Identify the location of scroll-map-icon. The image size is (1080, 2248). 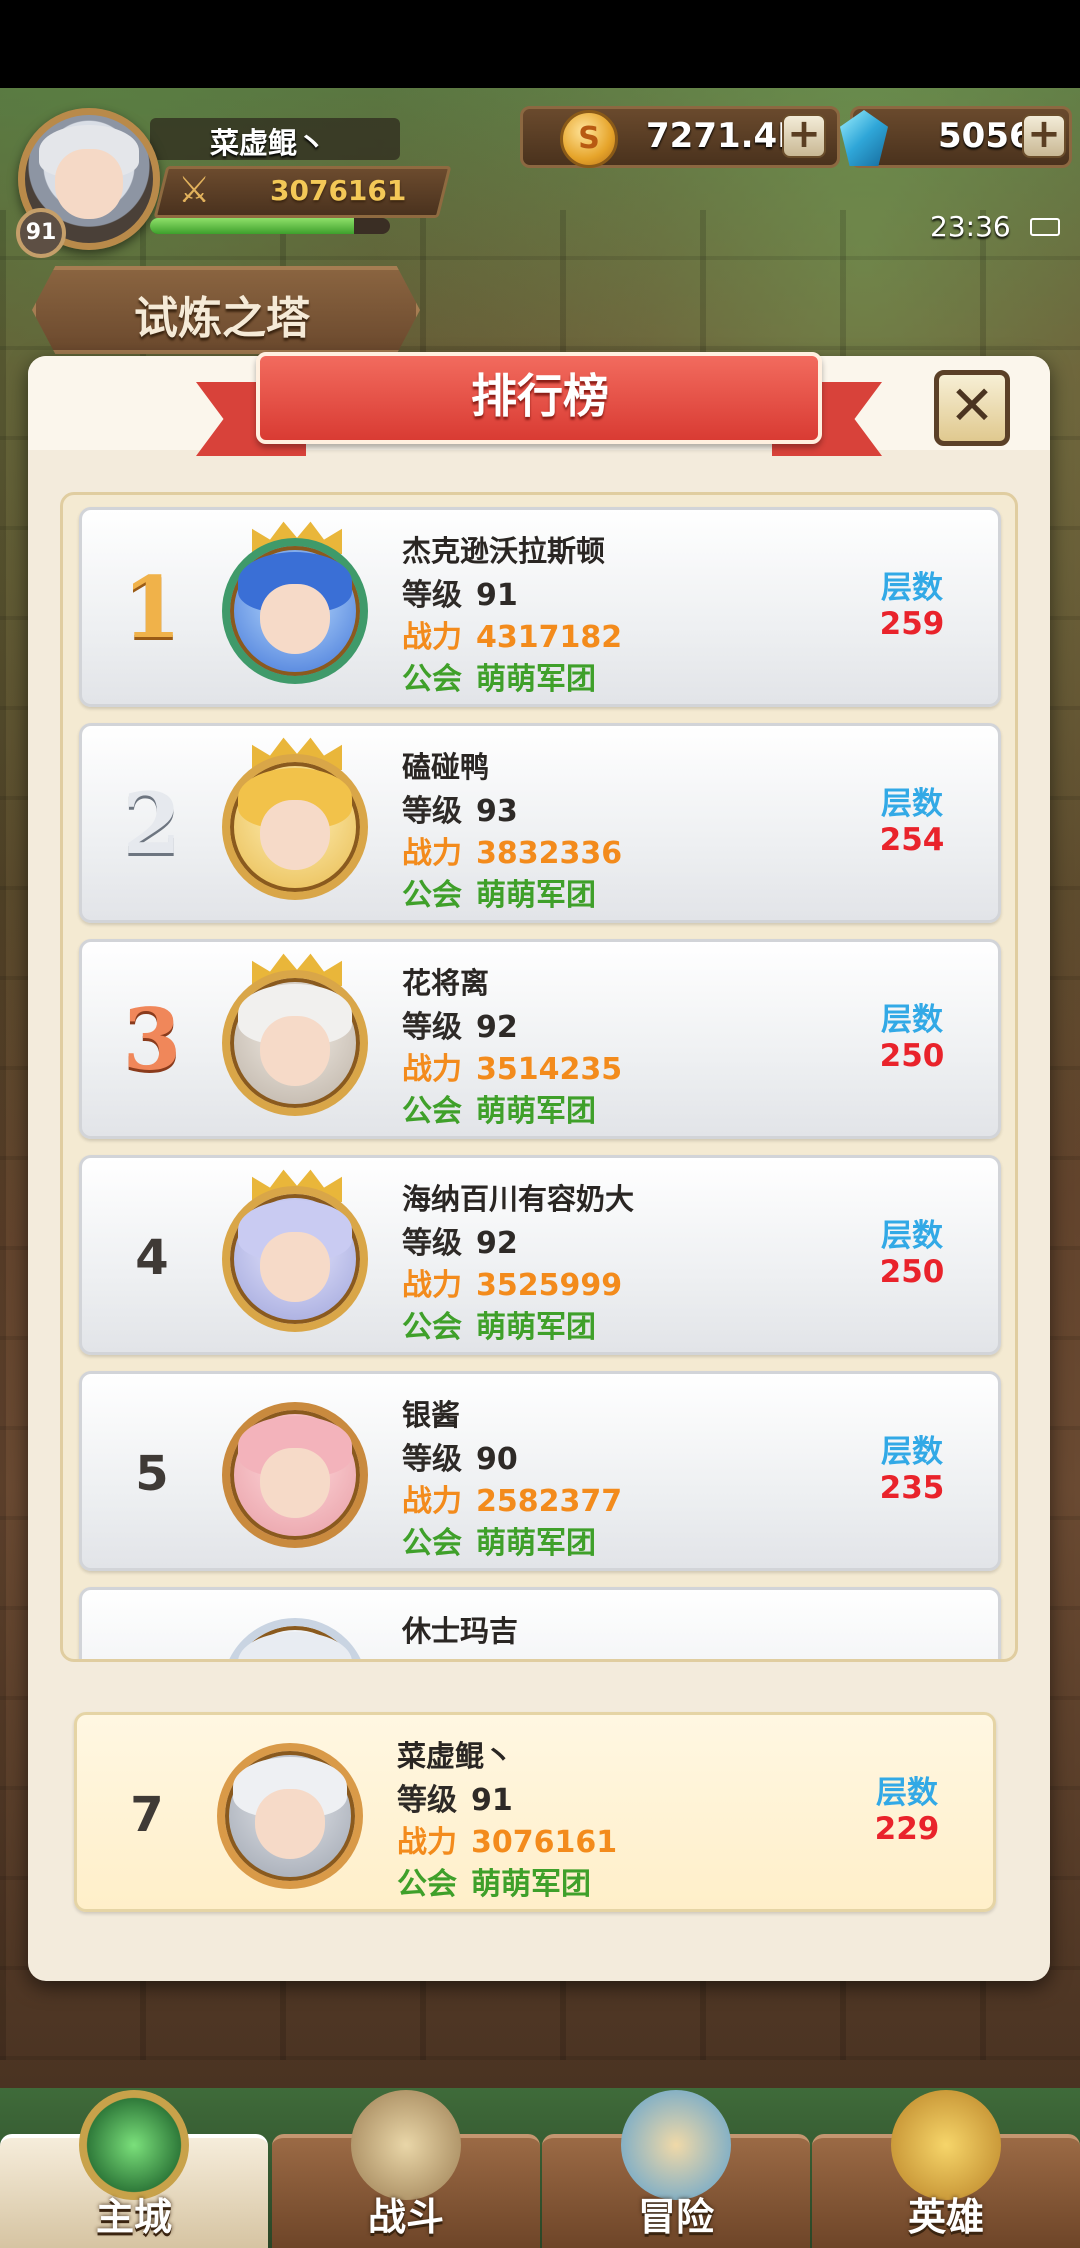
(676, 2145).